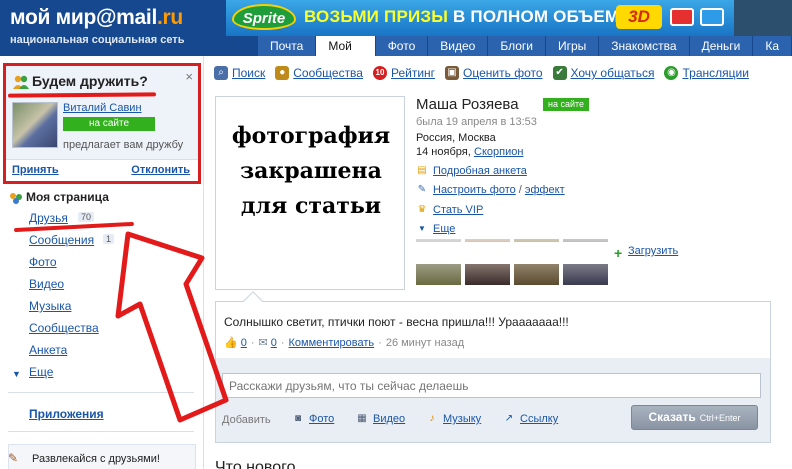 This screenshot has width=792, height=469. I want to click on accept-button: Принять, so click(35, 170).